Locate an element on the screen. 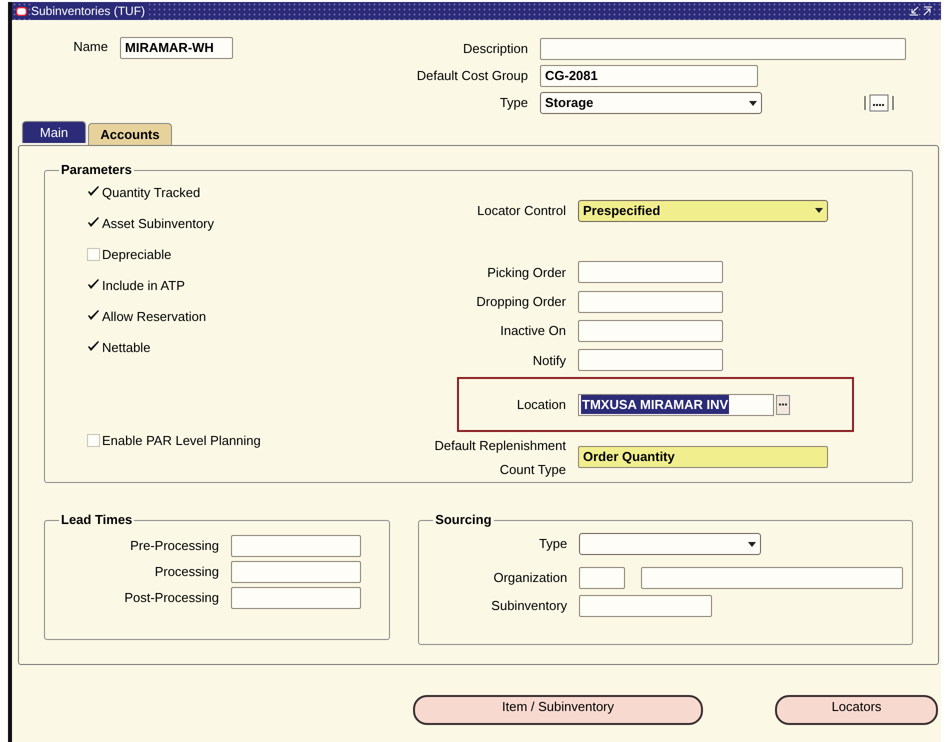 The width and height of the screenshot is (949, 742). field-label: Inactive On is located at coordinates (533, 331).